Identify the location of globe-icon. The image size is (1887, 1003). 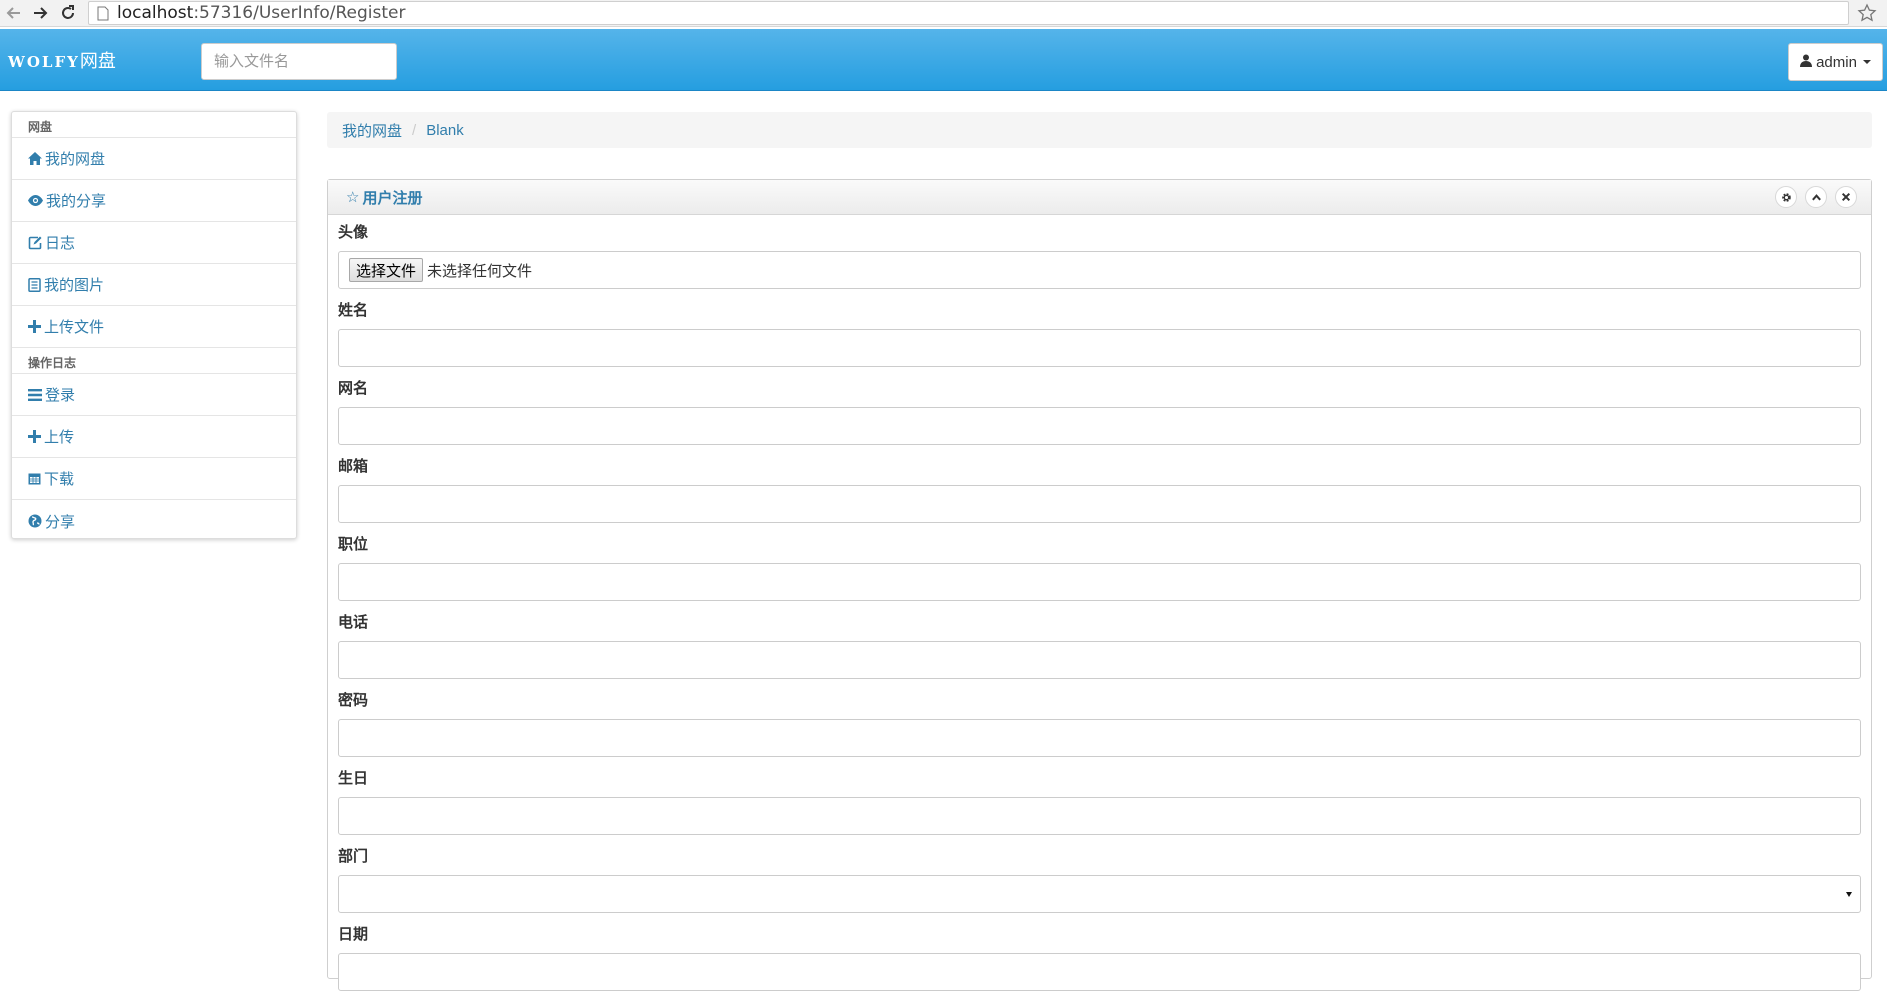
(35, 521).